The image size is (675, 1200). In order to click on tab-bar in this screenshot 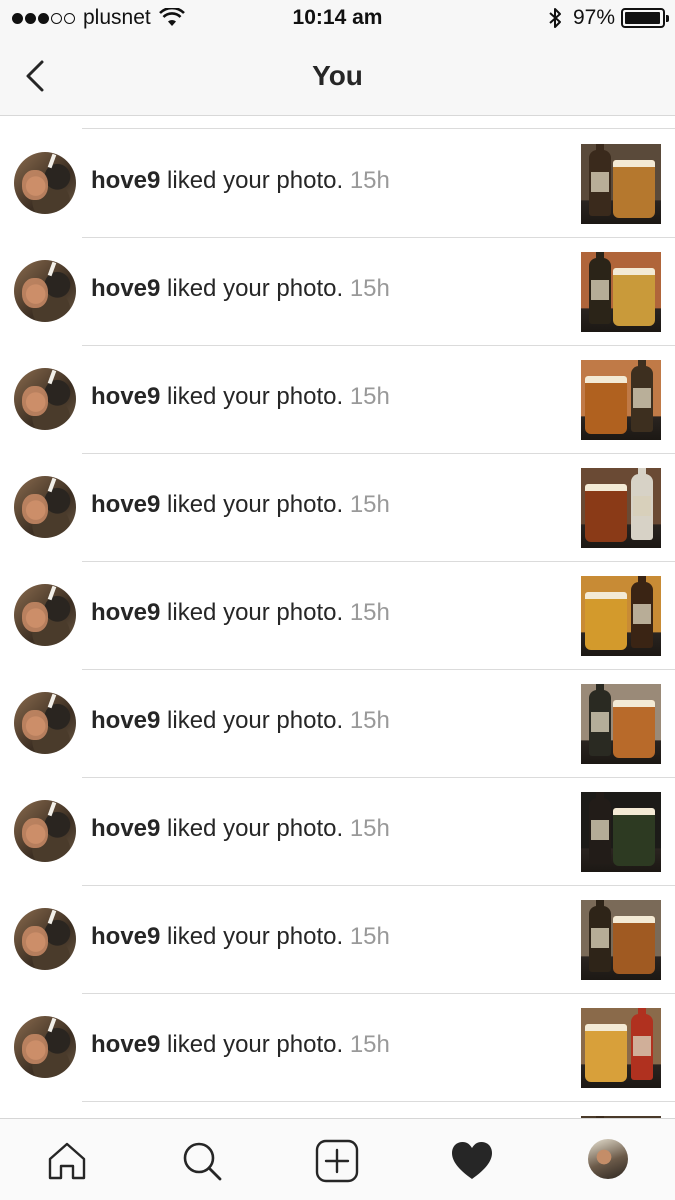, I will do `click(337, 1159)`.